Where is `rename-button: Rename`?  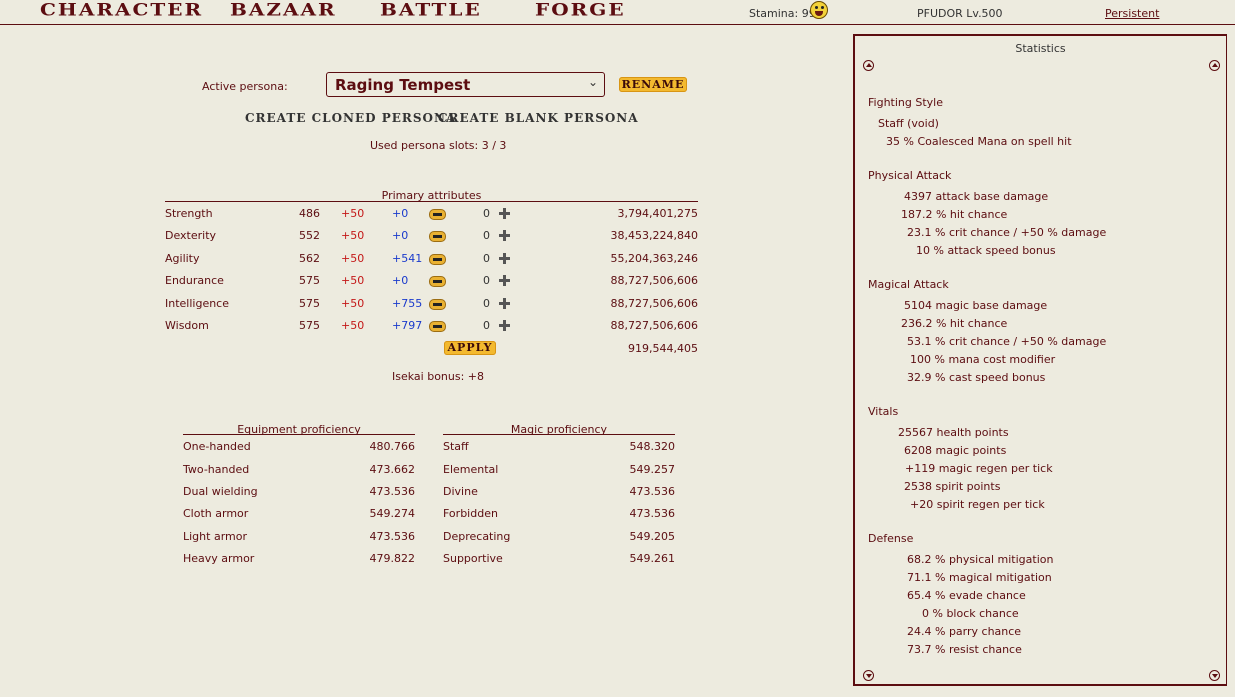
rename-button: Rename is located at coordinates (653, 84).